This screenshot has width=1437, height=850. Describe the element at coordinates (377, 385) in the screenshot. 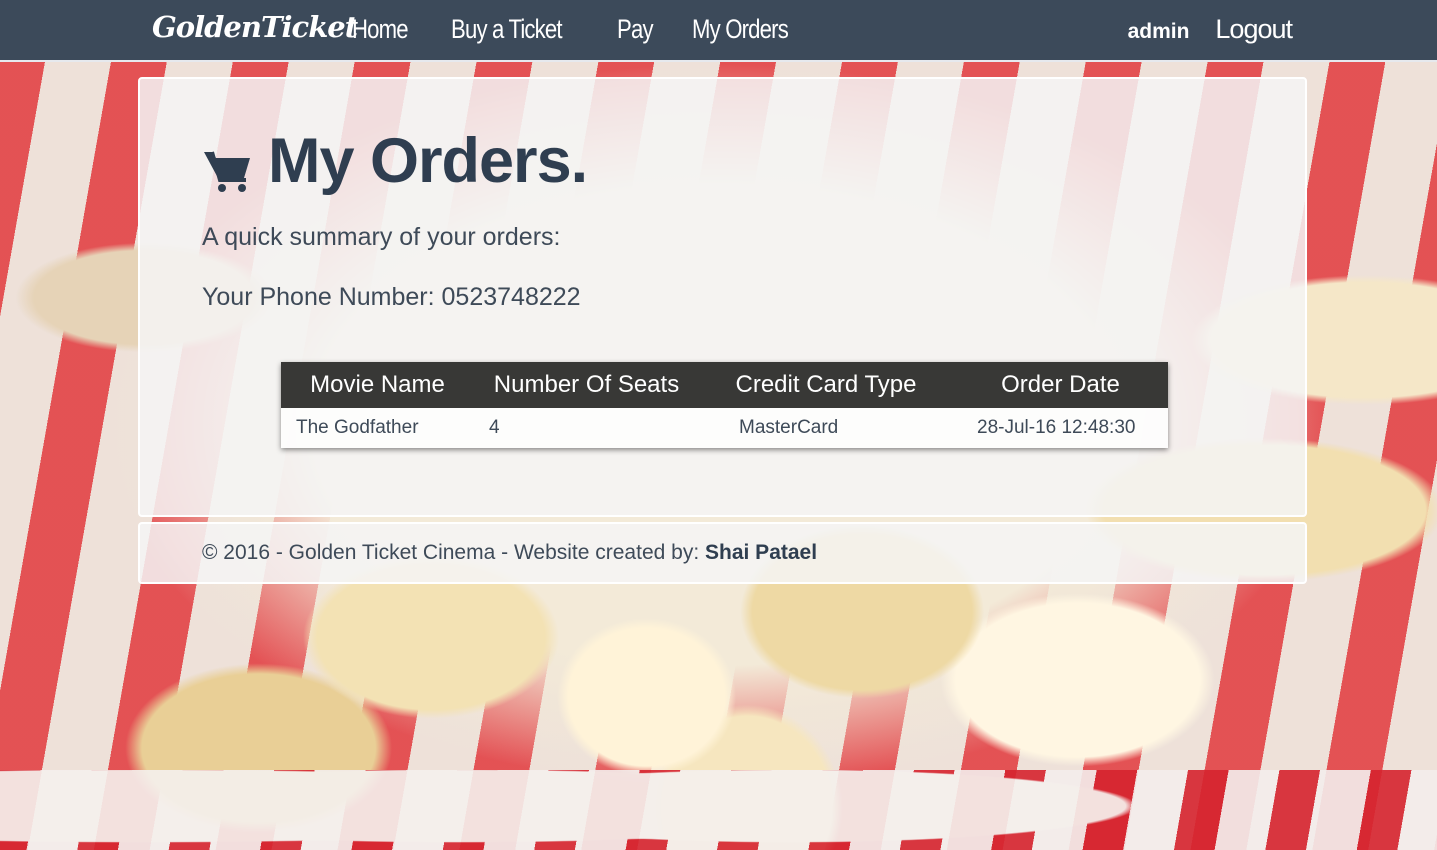

I see `column-header-movie-name: Movie Name` at that location.